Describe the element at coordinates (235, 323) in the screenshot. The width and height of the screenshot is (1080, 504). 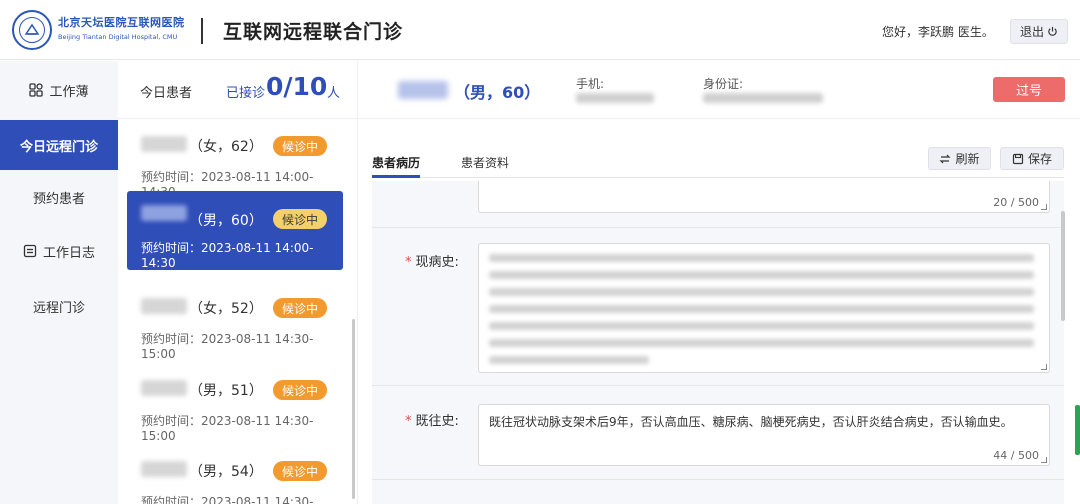
I see `patient-card: （女，52） 候诊中 预约时间：2023-08-11 14:30-15:00` at that location.